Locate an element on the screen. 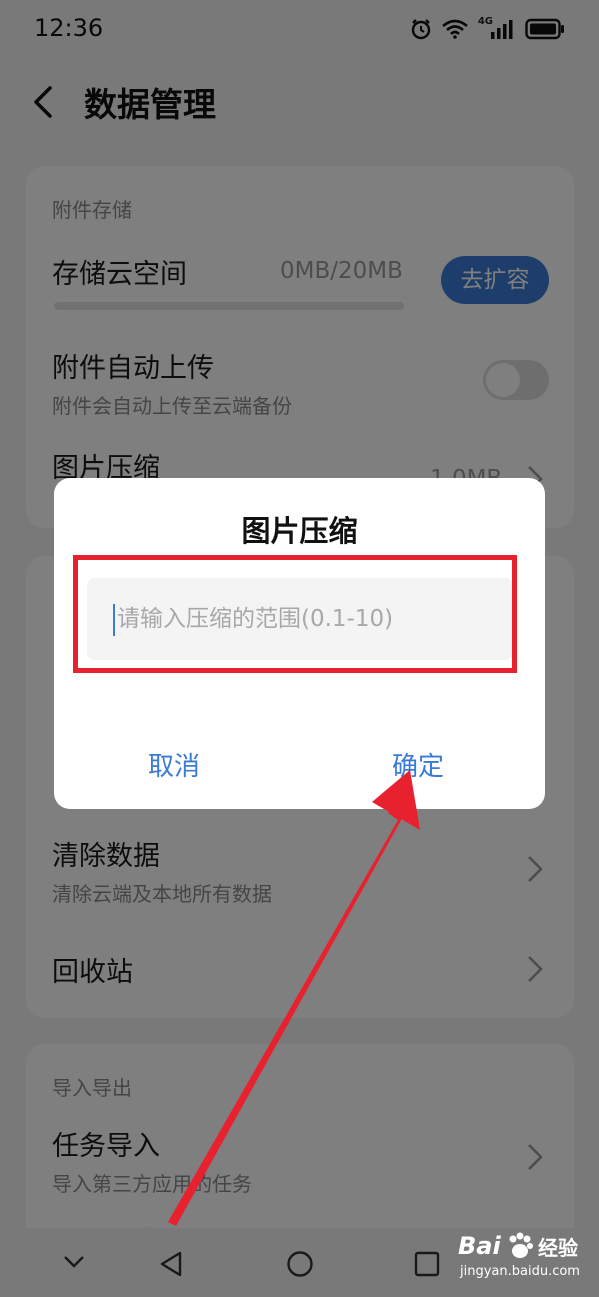 This screenshot has height=1297, width=599. watermark-url: jingyan.baidu.com is located at coordinates (520, 1271).